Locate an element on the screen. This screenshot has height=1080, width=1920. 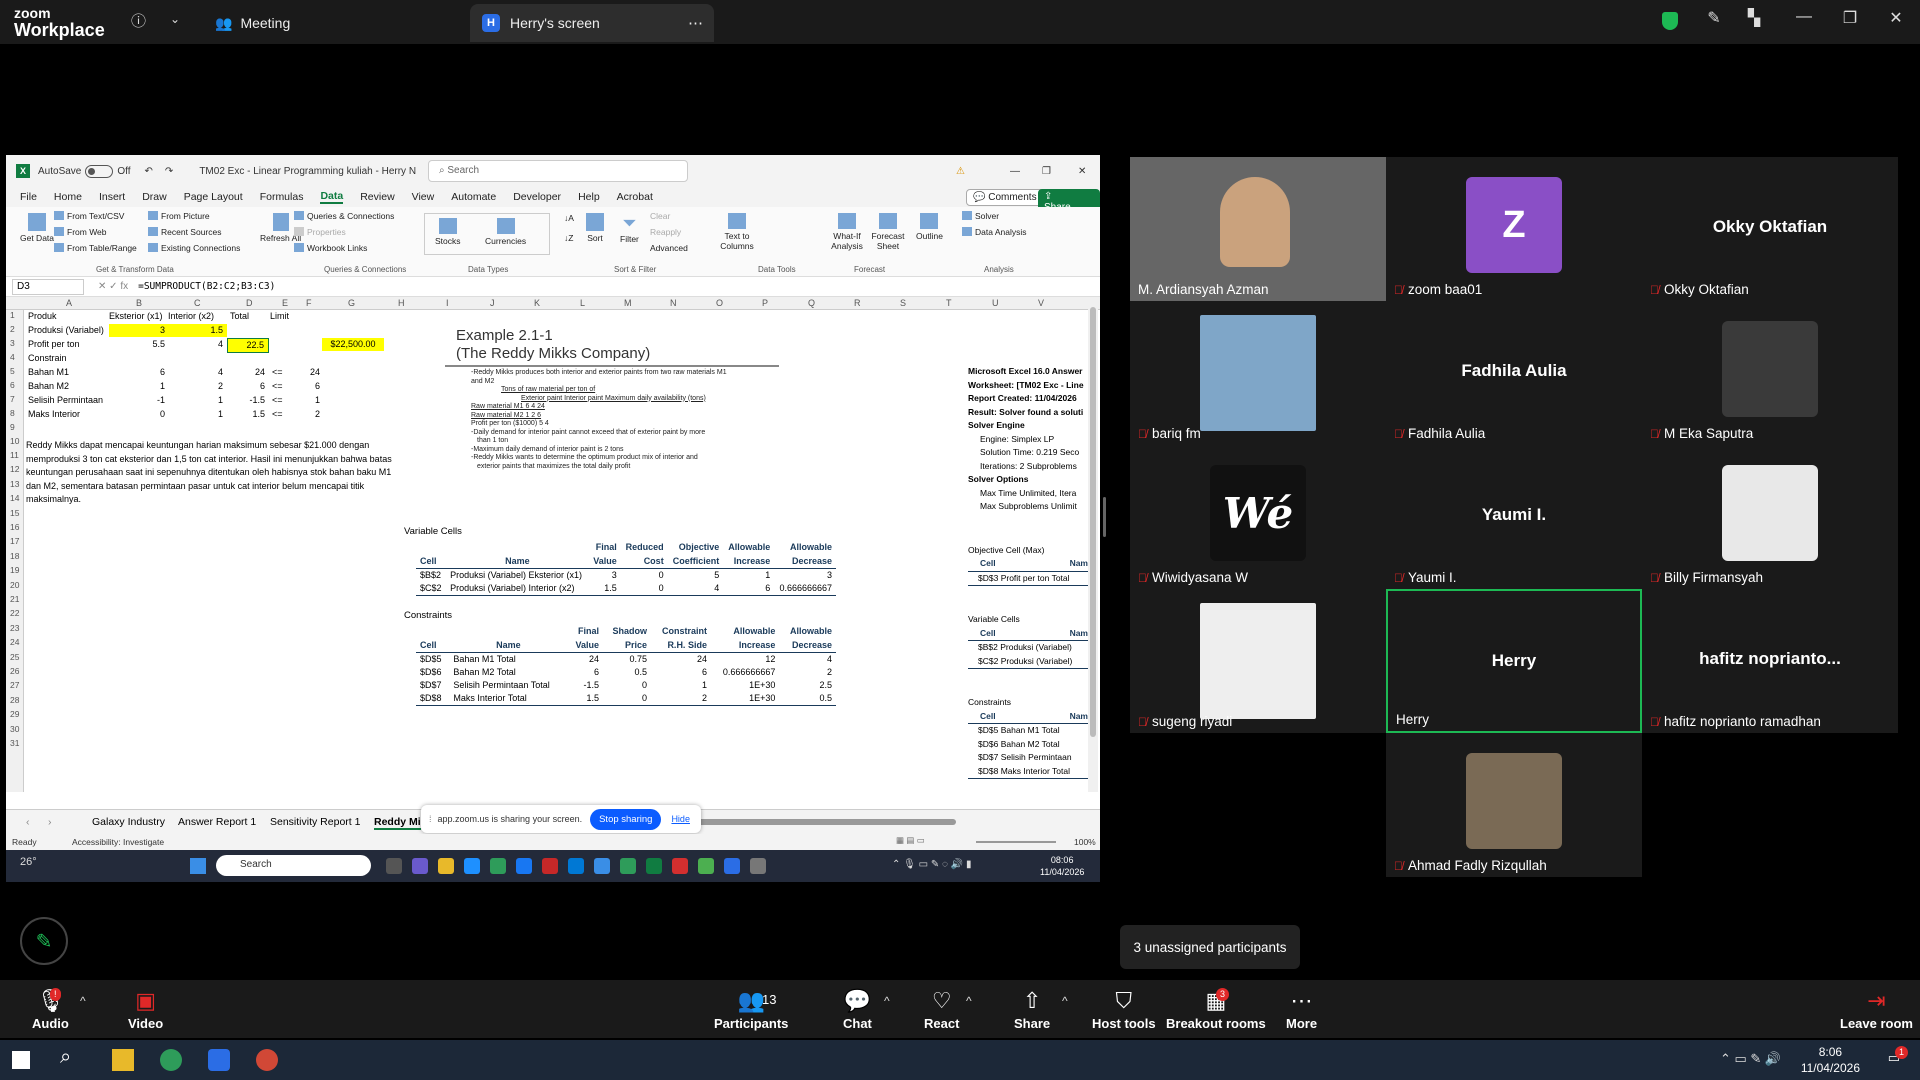
row-header: 28 is located at coordinates (14, 700).